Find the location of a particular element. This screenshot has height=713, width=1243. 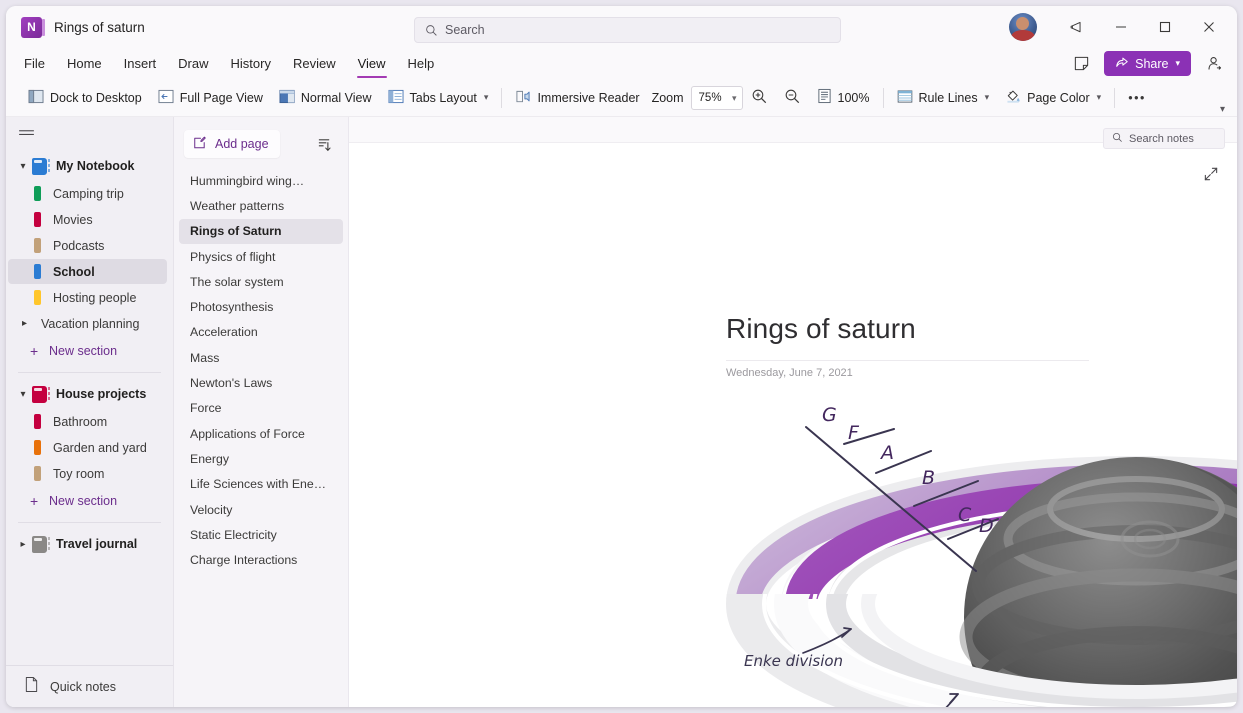

sidebar-item-hosting-people: Hosting people is located at coordinates (87, 297).